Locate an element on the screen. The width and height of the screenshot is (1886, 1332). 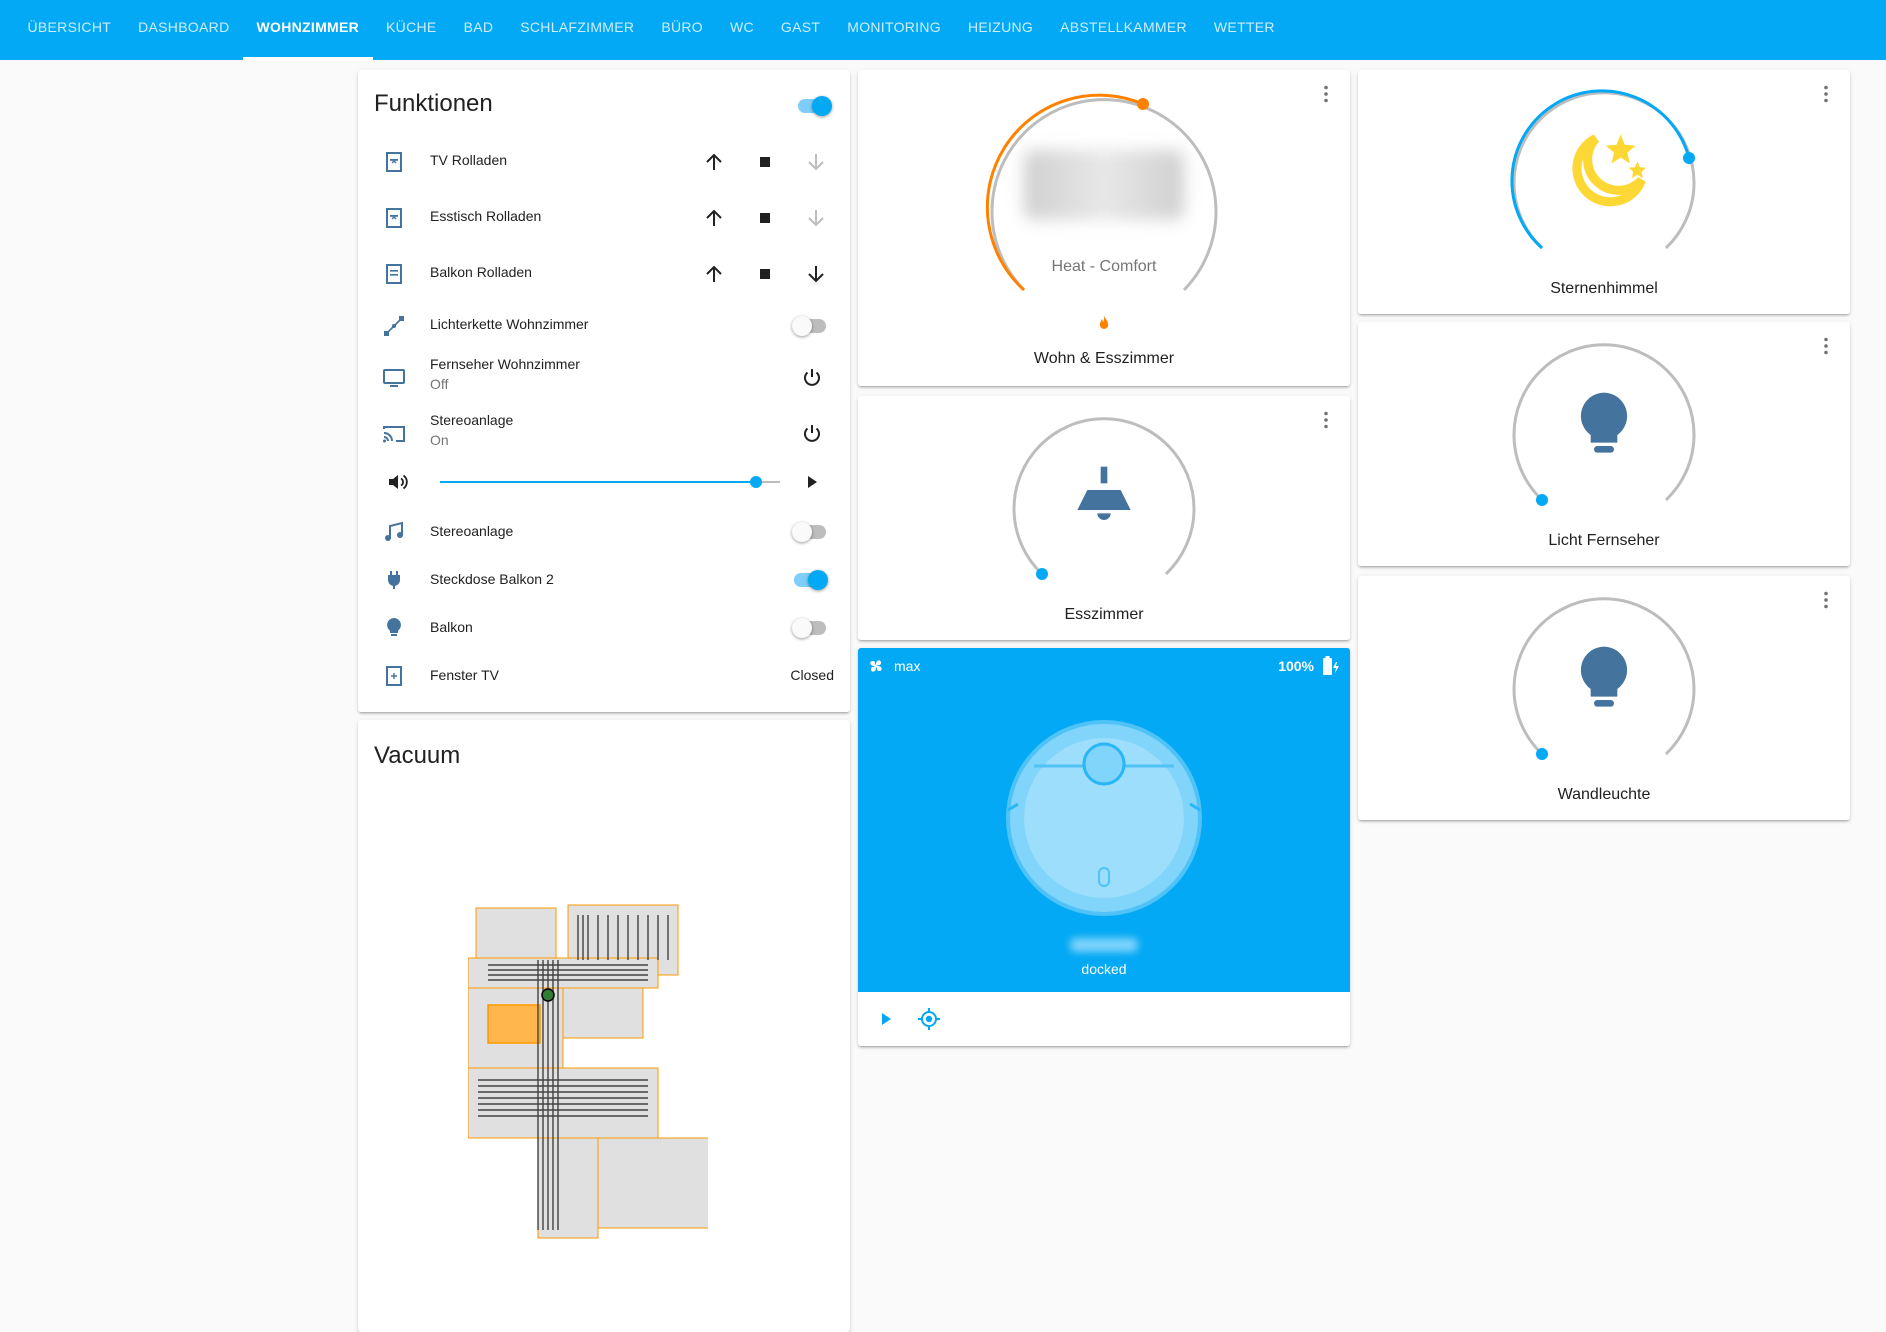
cast-icon is located at coordinates (394, 434).